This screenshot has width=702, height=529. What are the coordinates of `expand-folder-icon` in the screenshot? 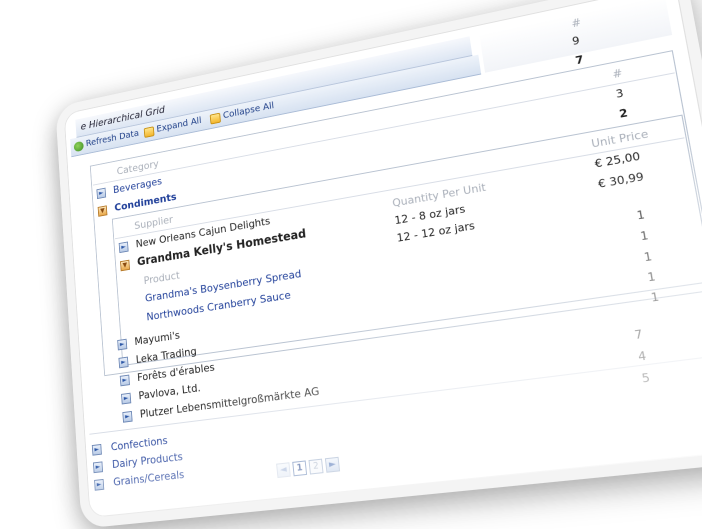 It's located at (149, 131).